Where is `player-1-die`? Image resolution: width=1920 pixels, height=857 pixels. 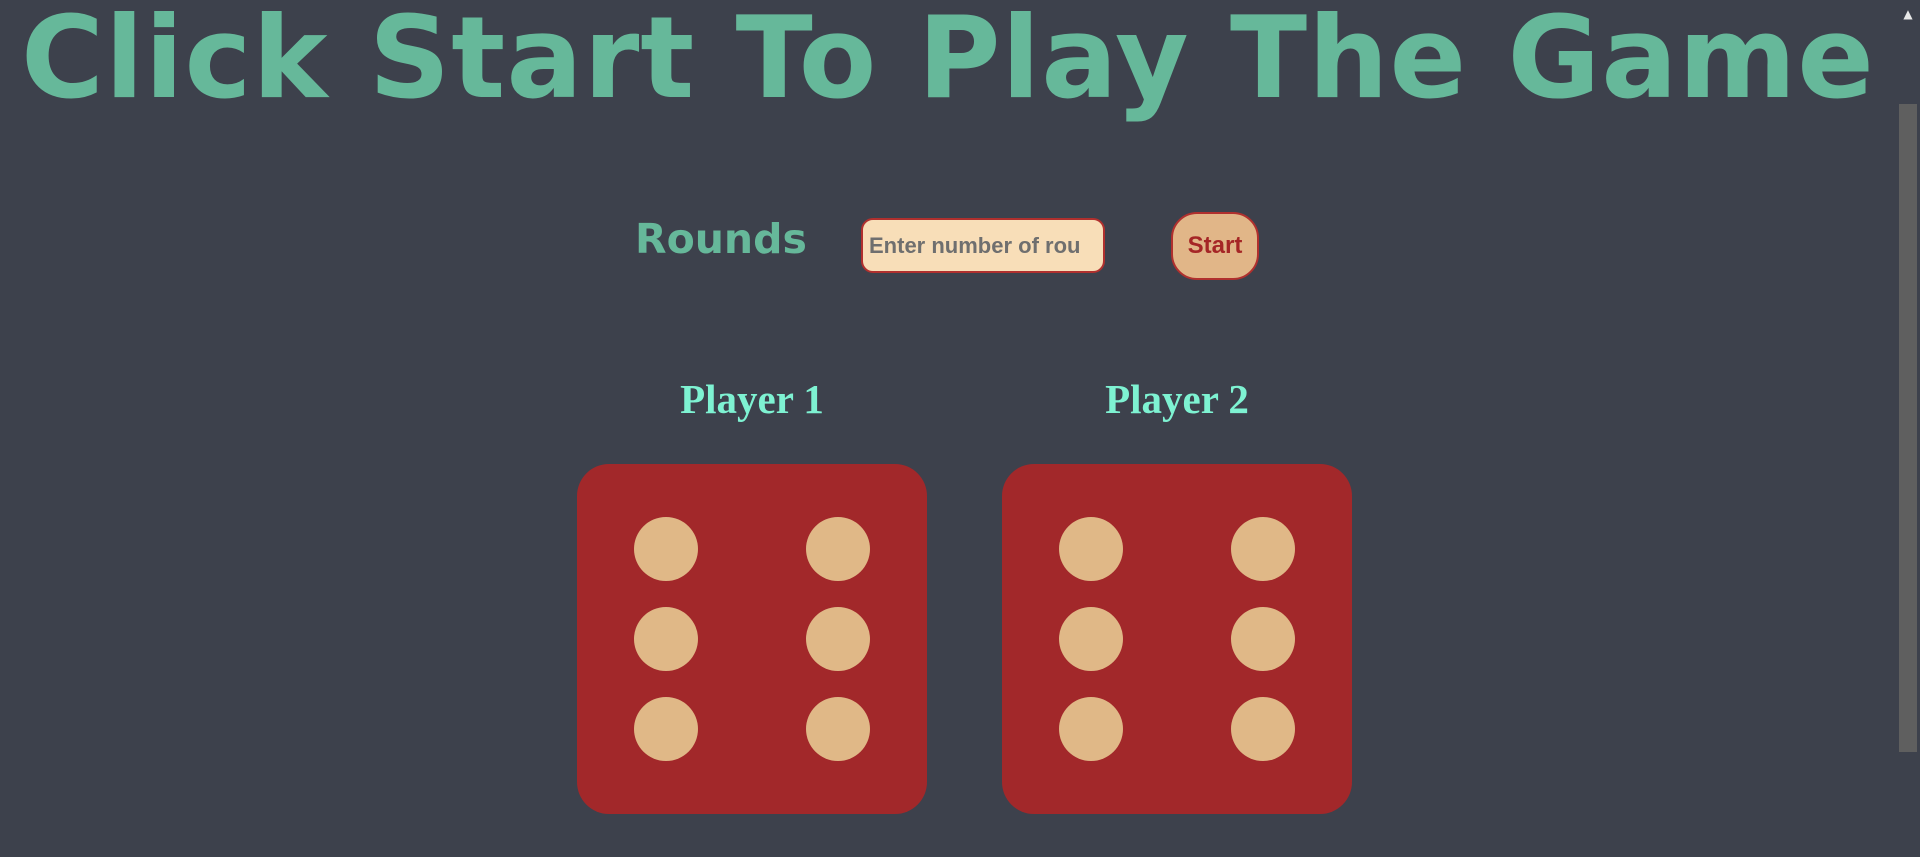
player-1-die is located at coordinates (752, 639).